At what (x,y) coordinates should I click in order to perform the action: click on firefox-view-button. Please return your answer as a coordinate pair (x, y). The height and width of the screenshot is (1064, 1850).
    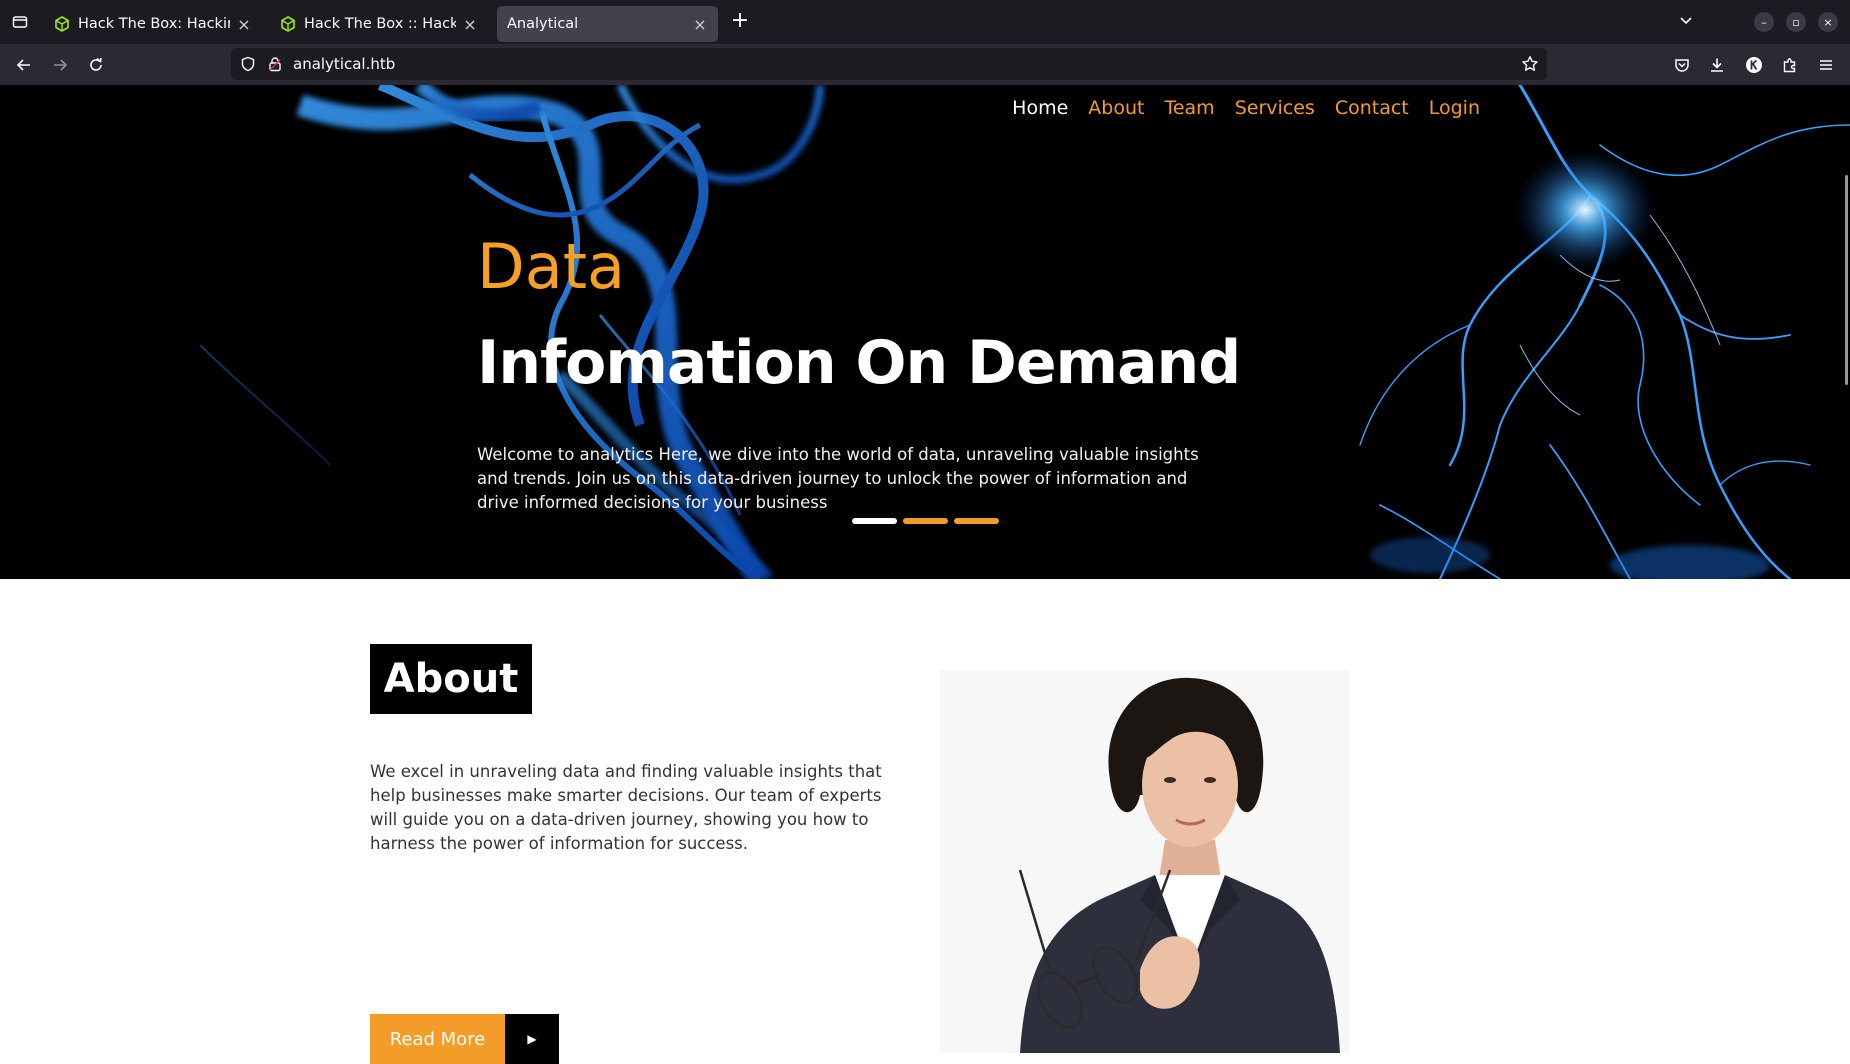
    Looking at the image, I should click on (20, 22).